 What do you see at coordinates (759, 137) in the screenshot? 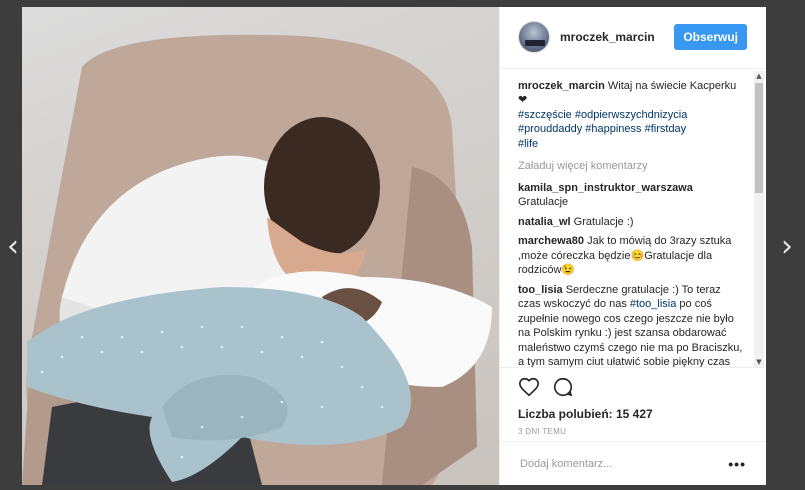
I see `scrollbar-thumb` at bounding box center [759, 137].